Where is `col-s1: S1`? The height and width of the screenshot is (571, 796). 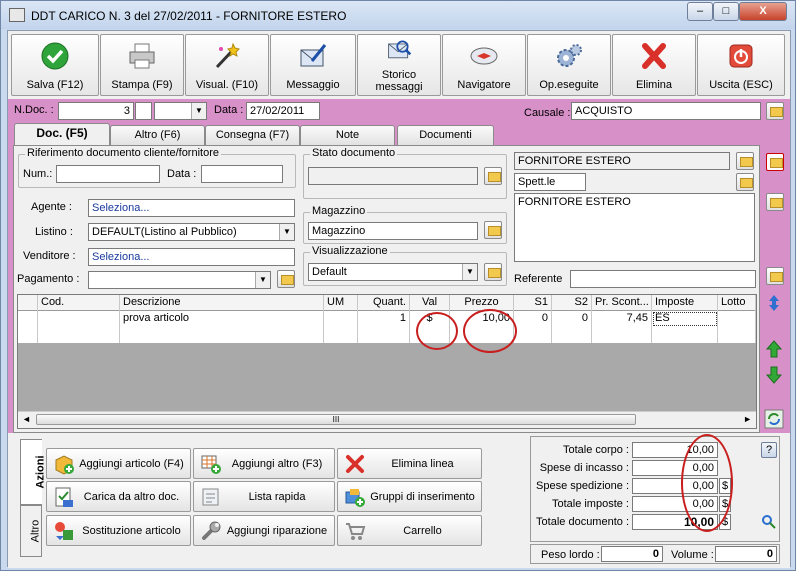 col-s1: S1 is located at coordinates (533, 303).